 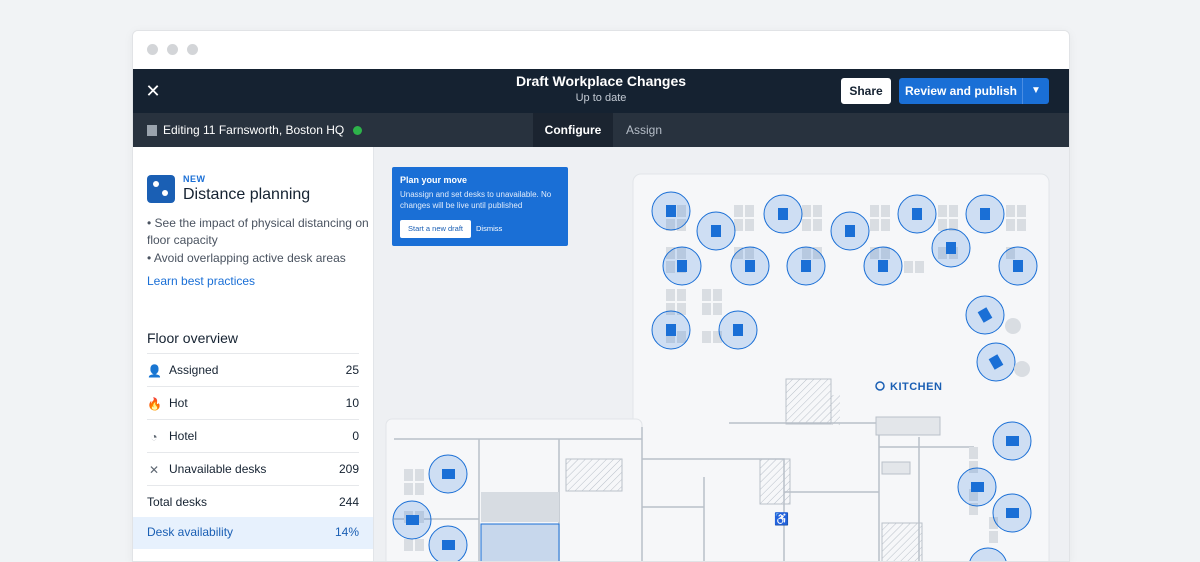 What do you see at coordinates (154, 404) in the screenshot?
I see `hot-flame-icon: 🔥` at bounding box center [154, 404].